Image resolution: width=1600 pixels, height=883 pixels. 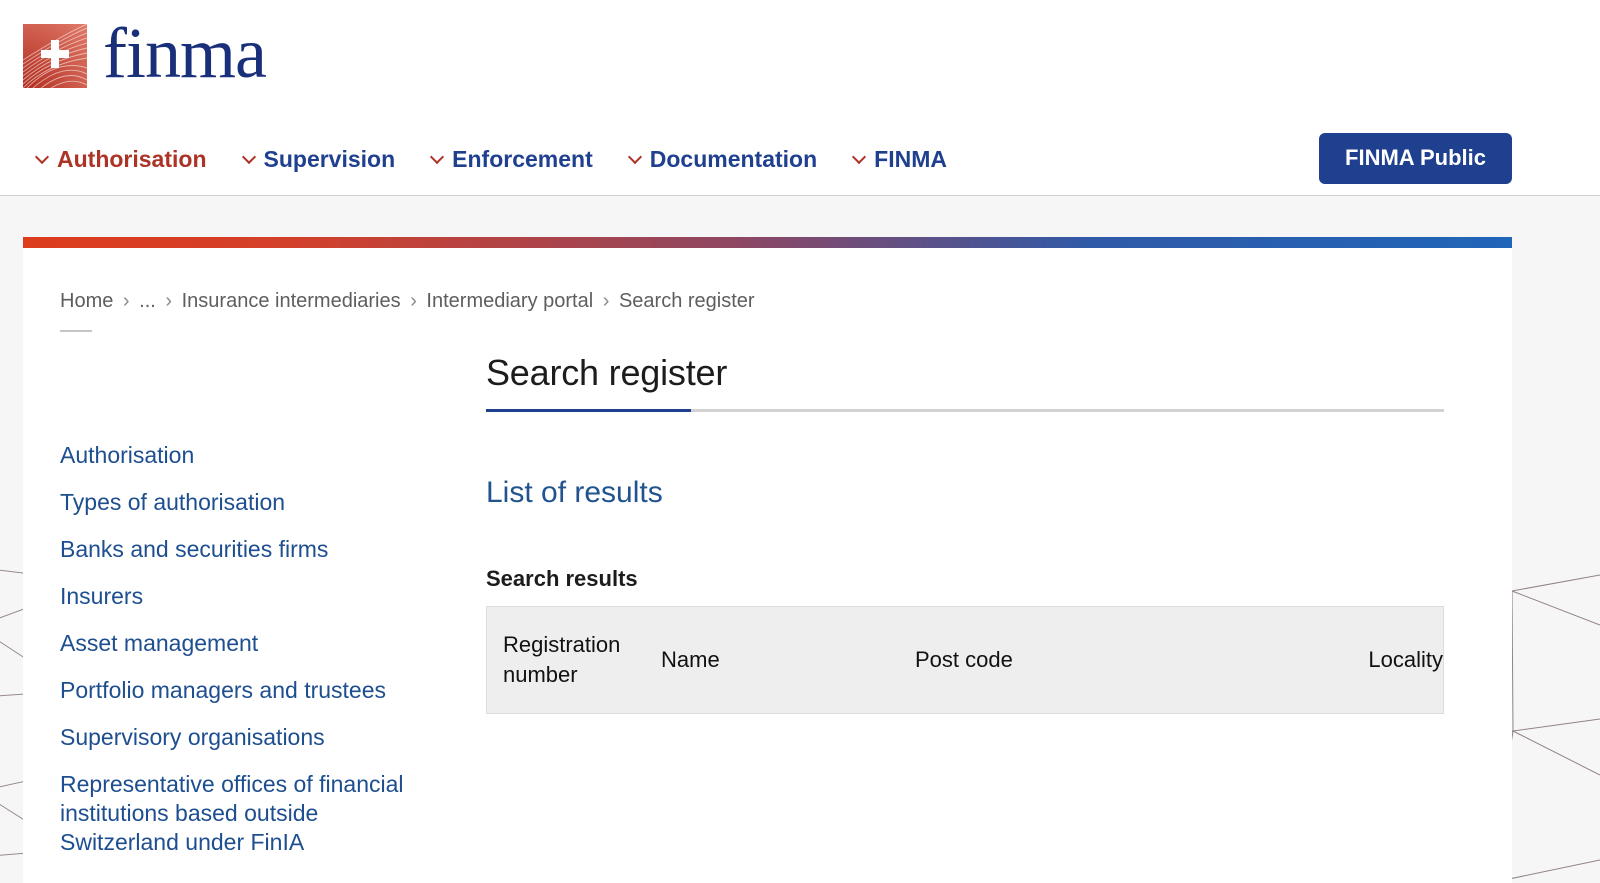 What do you see at coordinates (76, 331) in the screenshot?
I see `breadcrumb-underline` at bounding box center [76, 331].